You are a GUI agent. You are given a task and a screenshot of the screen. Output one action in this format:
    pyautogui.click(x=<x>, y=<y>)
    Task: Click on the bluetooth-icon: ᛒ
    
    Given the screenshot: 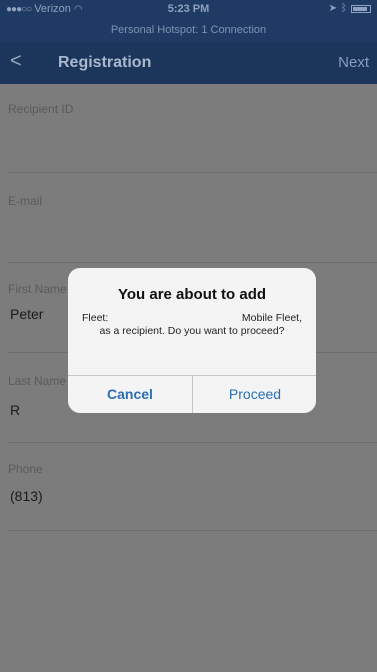 What is the action you would take?
    pyautogui.click(x=344, y=8)
    